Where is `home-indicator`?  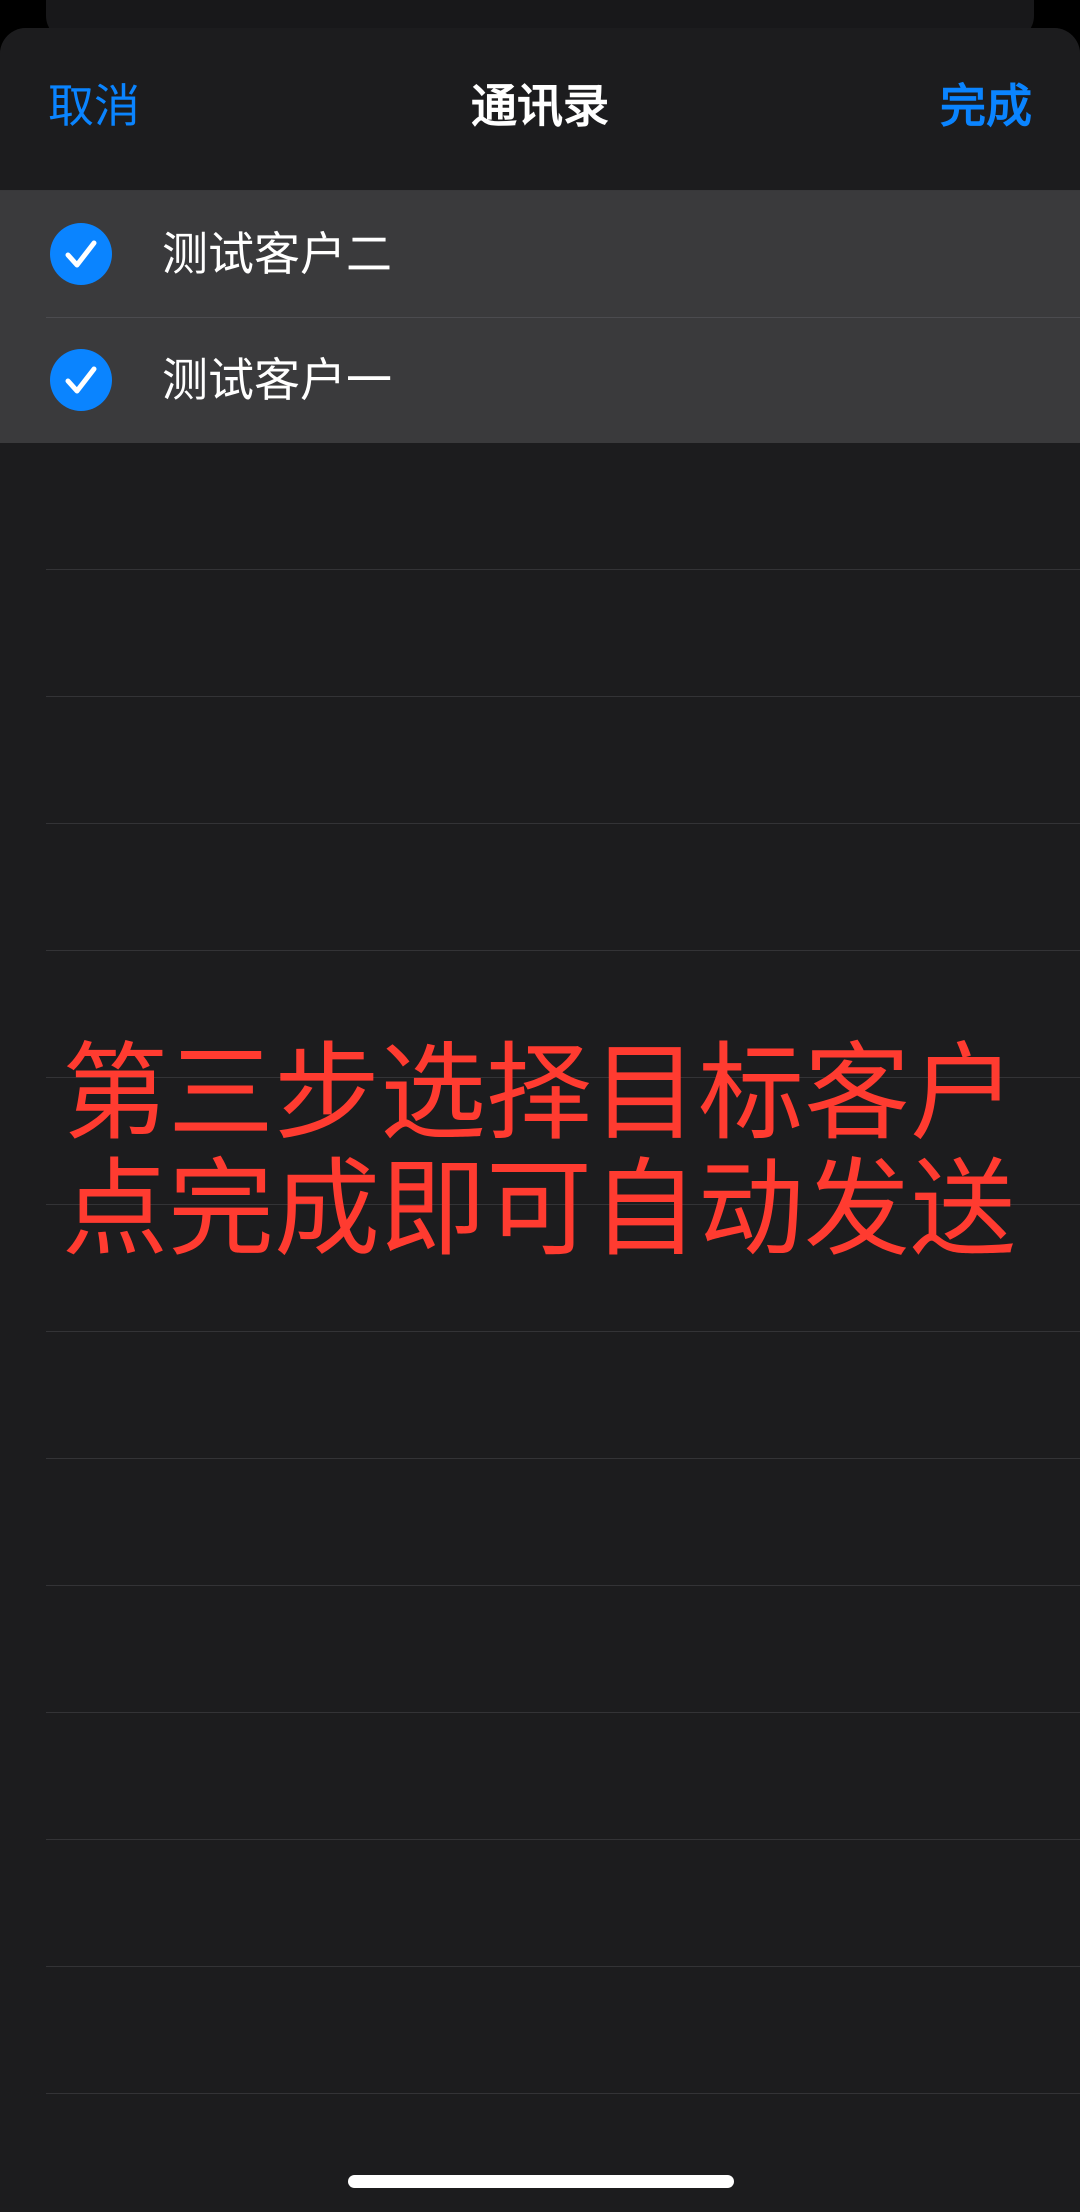 home-indicator is located at coordinates (541, 2181).